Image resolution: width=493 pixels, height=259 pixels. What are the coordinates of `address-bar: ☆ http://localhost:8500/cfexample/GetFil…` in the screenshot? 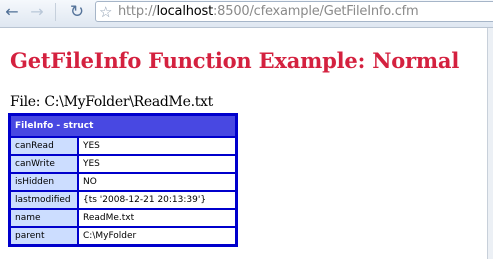 It's located at (294, 11).